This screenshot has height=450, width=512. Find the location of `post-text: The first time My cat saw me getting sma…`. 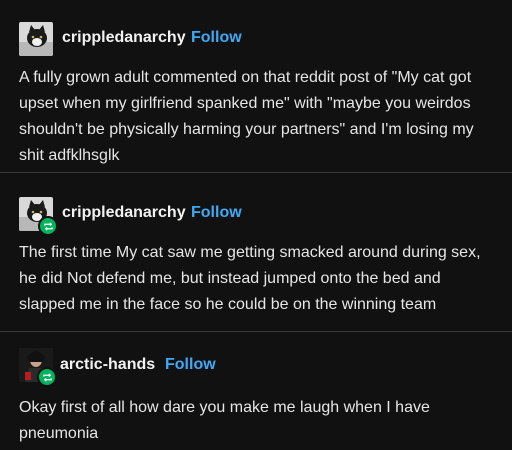

post-text: The first time My cat saw me getting sma… is located at coordinates (250, 278).